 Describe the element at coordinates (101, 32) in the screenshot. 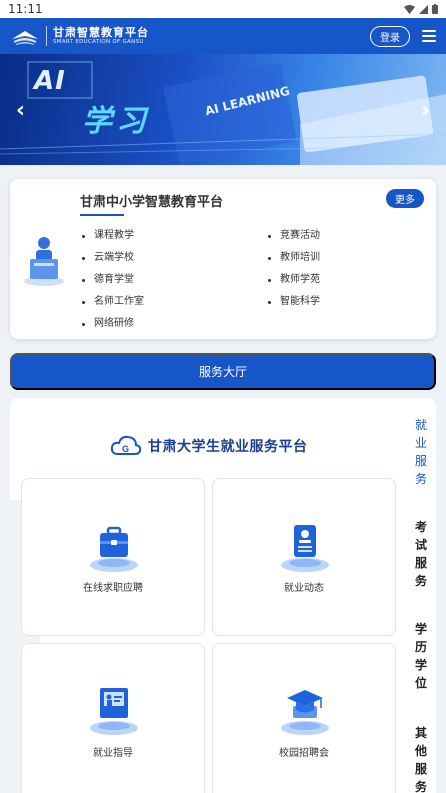

I see `brand-name-cn: 甘肃智慧教育平台` at that location.